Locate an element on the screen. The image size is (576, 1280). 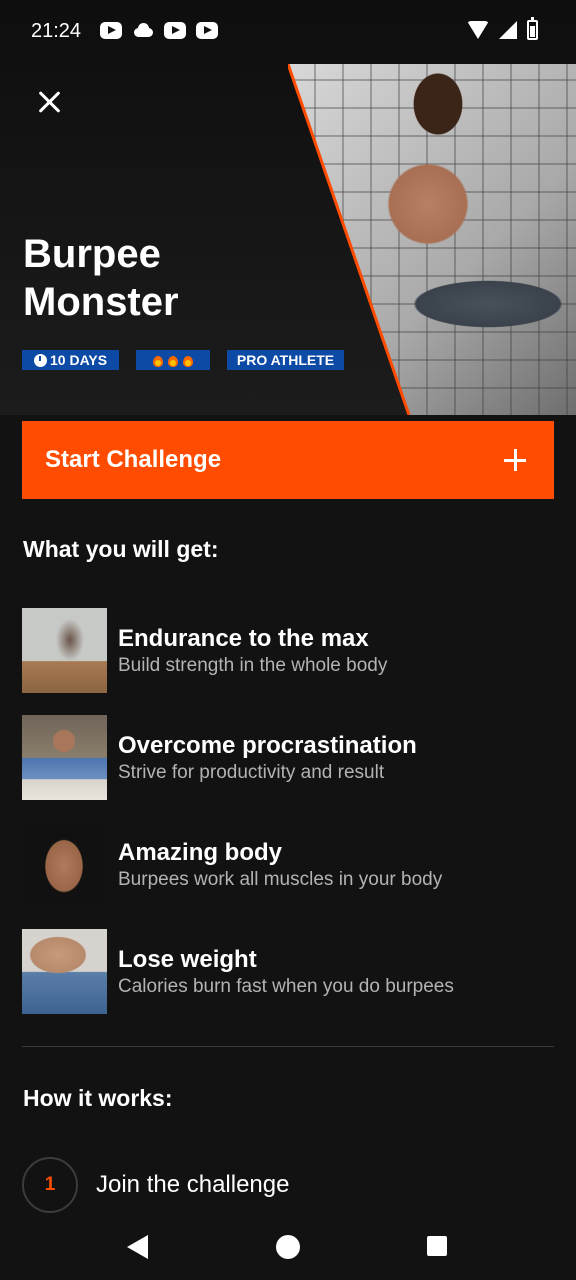
benefit-subtitle: Burpees work all muscles in your body is located at coordinates (280, 879).